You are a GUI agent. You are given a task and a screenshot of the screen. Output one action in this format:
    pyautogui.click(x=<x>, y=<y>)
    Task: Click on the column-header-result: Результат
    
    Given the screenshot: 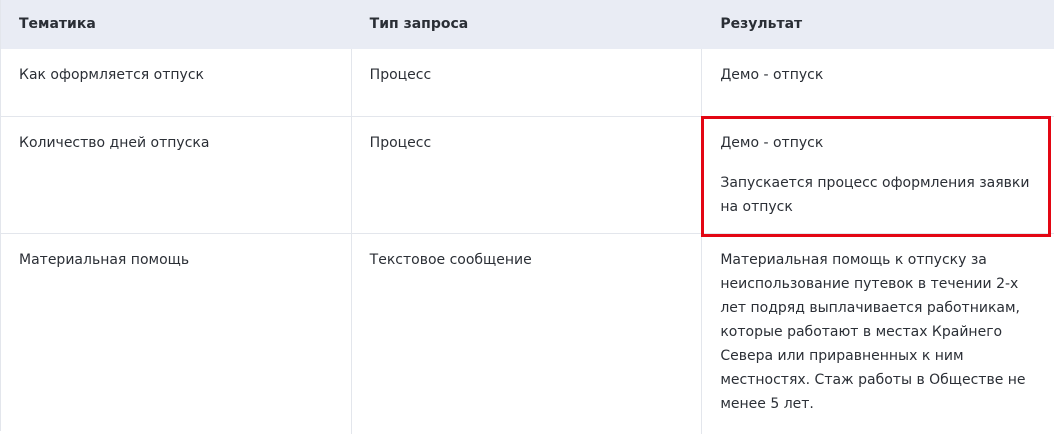 What is the action you would take?
    pyautogui.click(x=761, y=24)
    